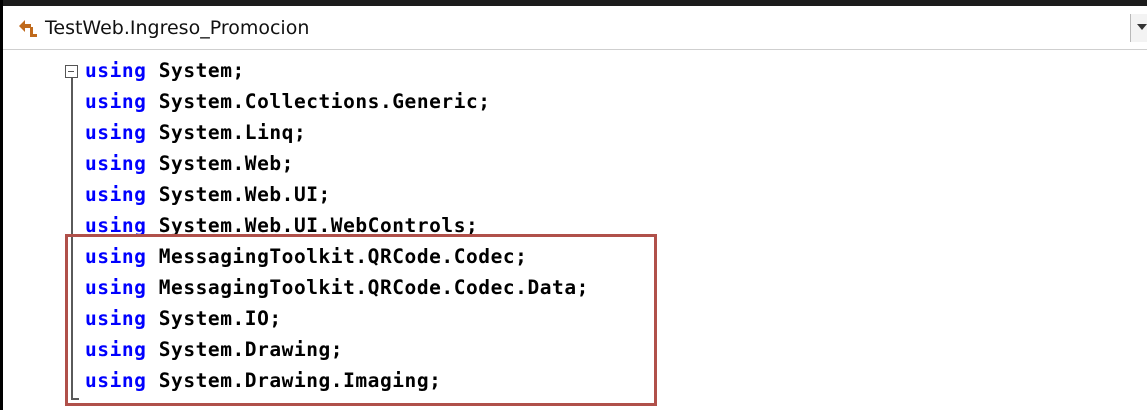 The image size is (1147, 410). What do you see at coordinates (71, 71) in the screenshot?
I see `collapse-outline-icon` at bounding box center [71, 71].